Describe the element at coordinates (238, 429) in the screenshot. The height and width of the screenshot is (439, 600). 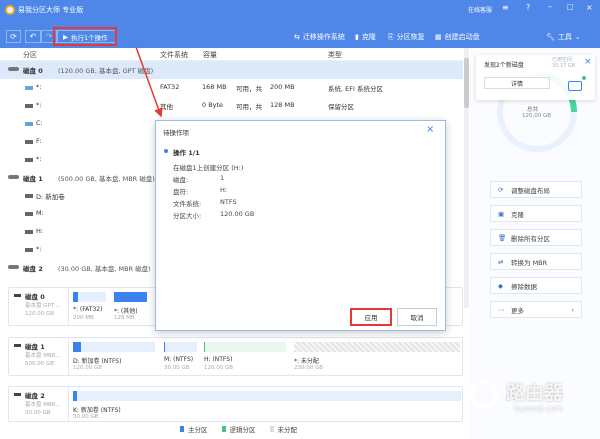
I see `legend-logical: 逻辑分区` at that location.